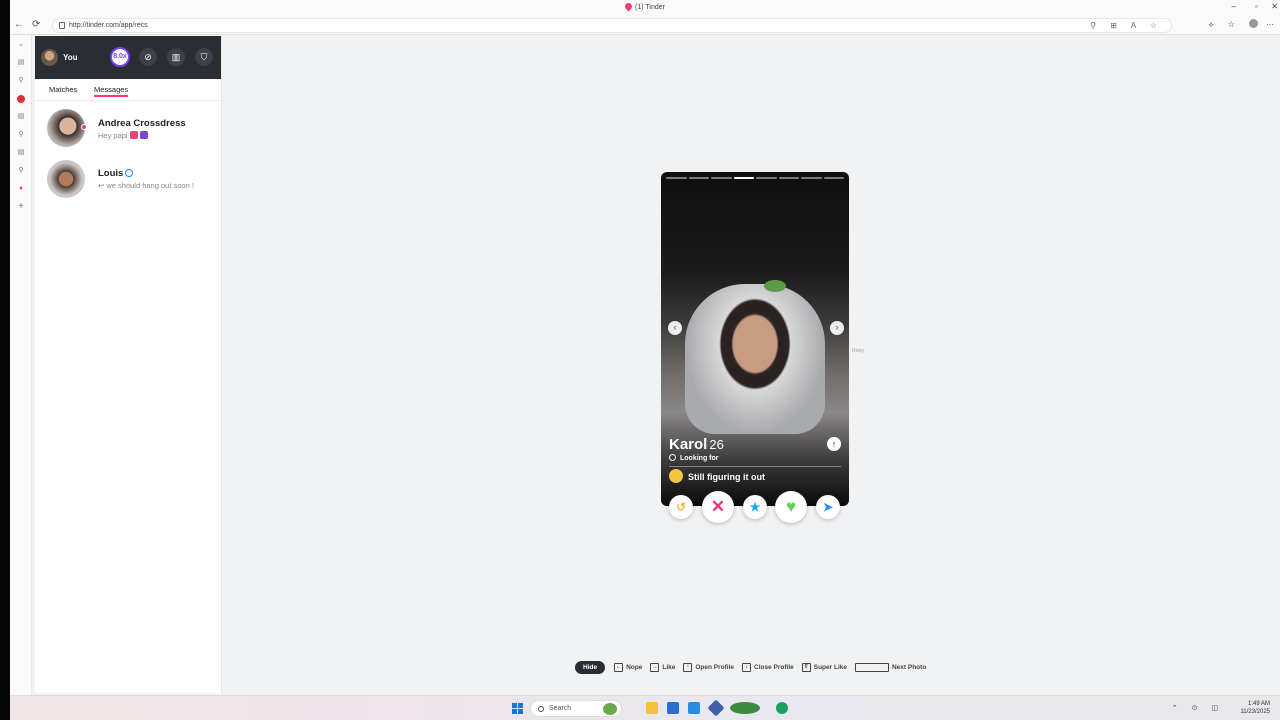  Describe the element at coordinates (590, 667) in the screenshot. I see `hide-shortcuts-button: Hide` at that location.